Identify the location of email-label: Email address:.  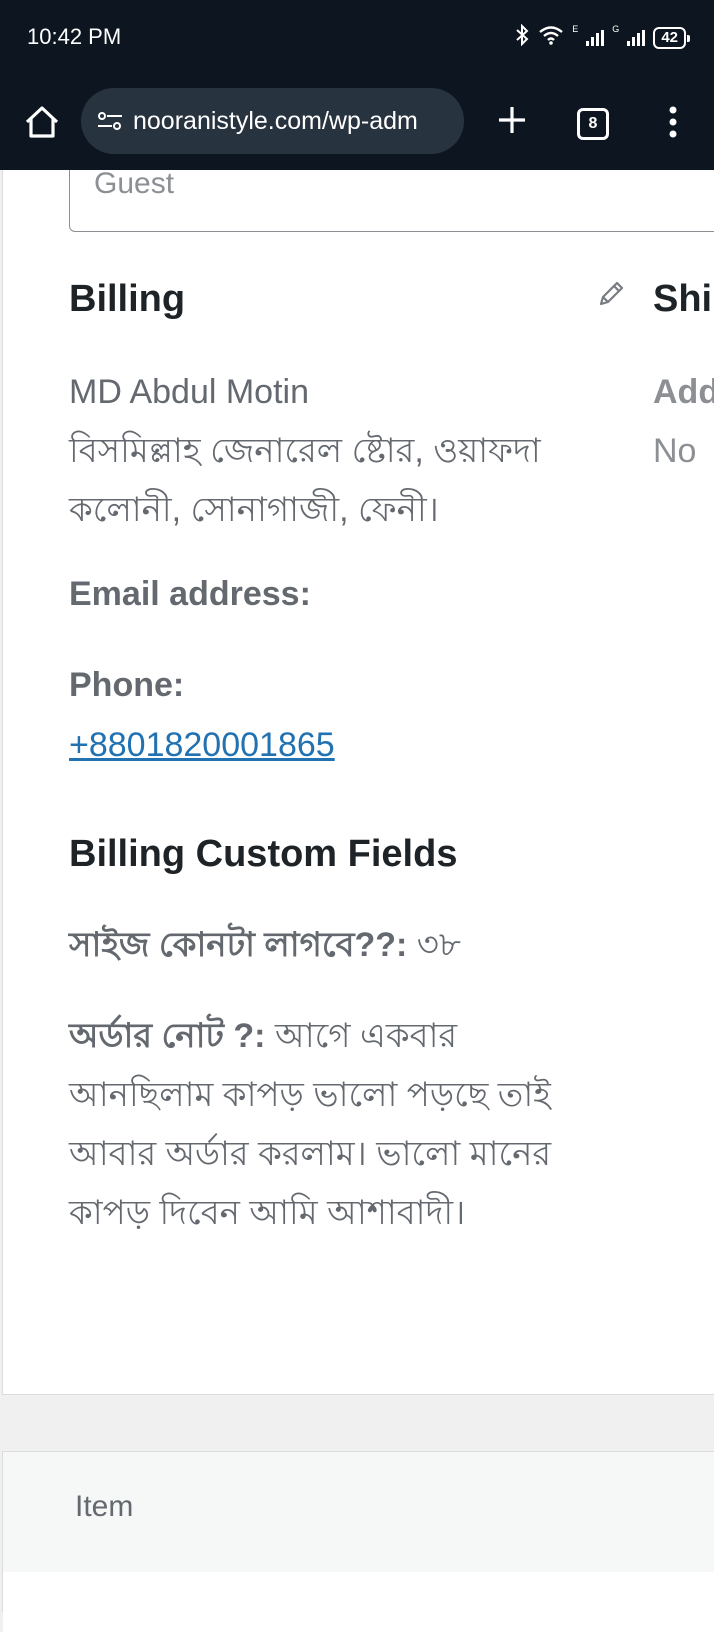
(190, 594).